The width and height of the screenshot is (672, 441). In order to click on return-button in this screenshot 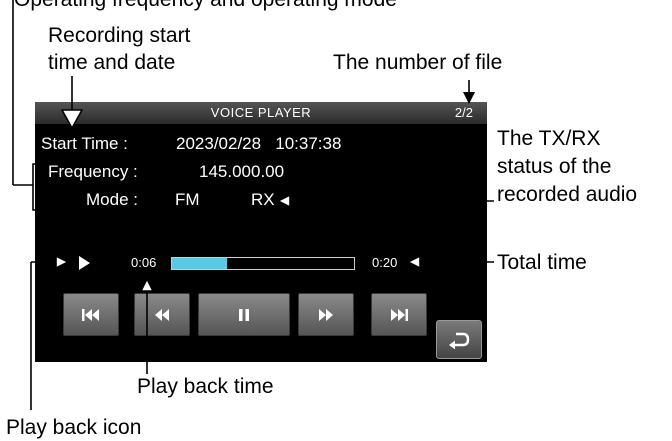, I will do `click(459, 339)`.